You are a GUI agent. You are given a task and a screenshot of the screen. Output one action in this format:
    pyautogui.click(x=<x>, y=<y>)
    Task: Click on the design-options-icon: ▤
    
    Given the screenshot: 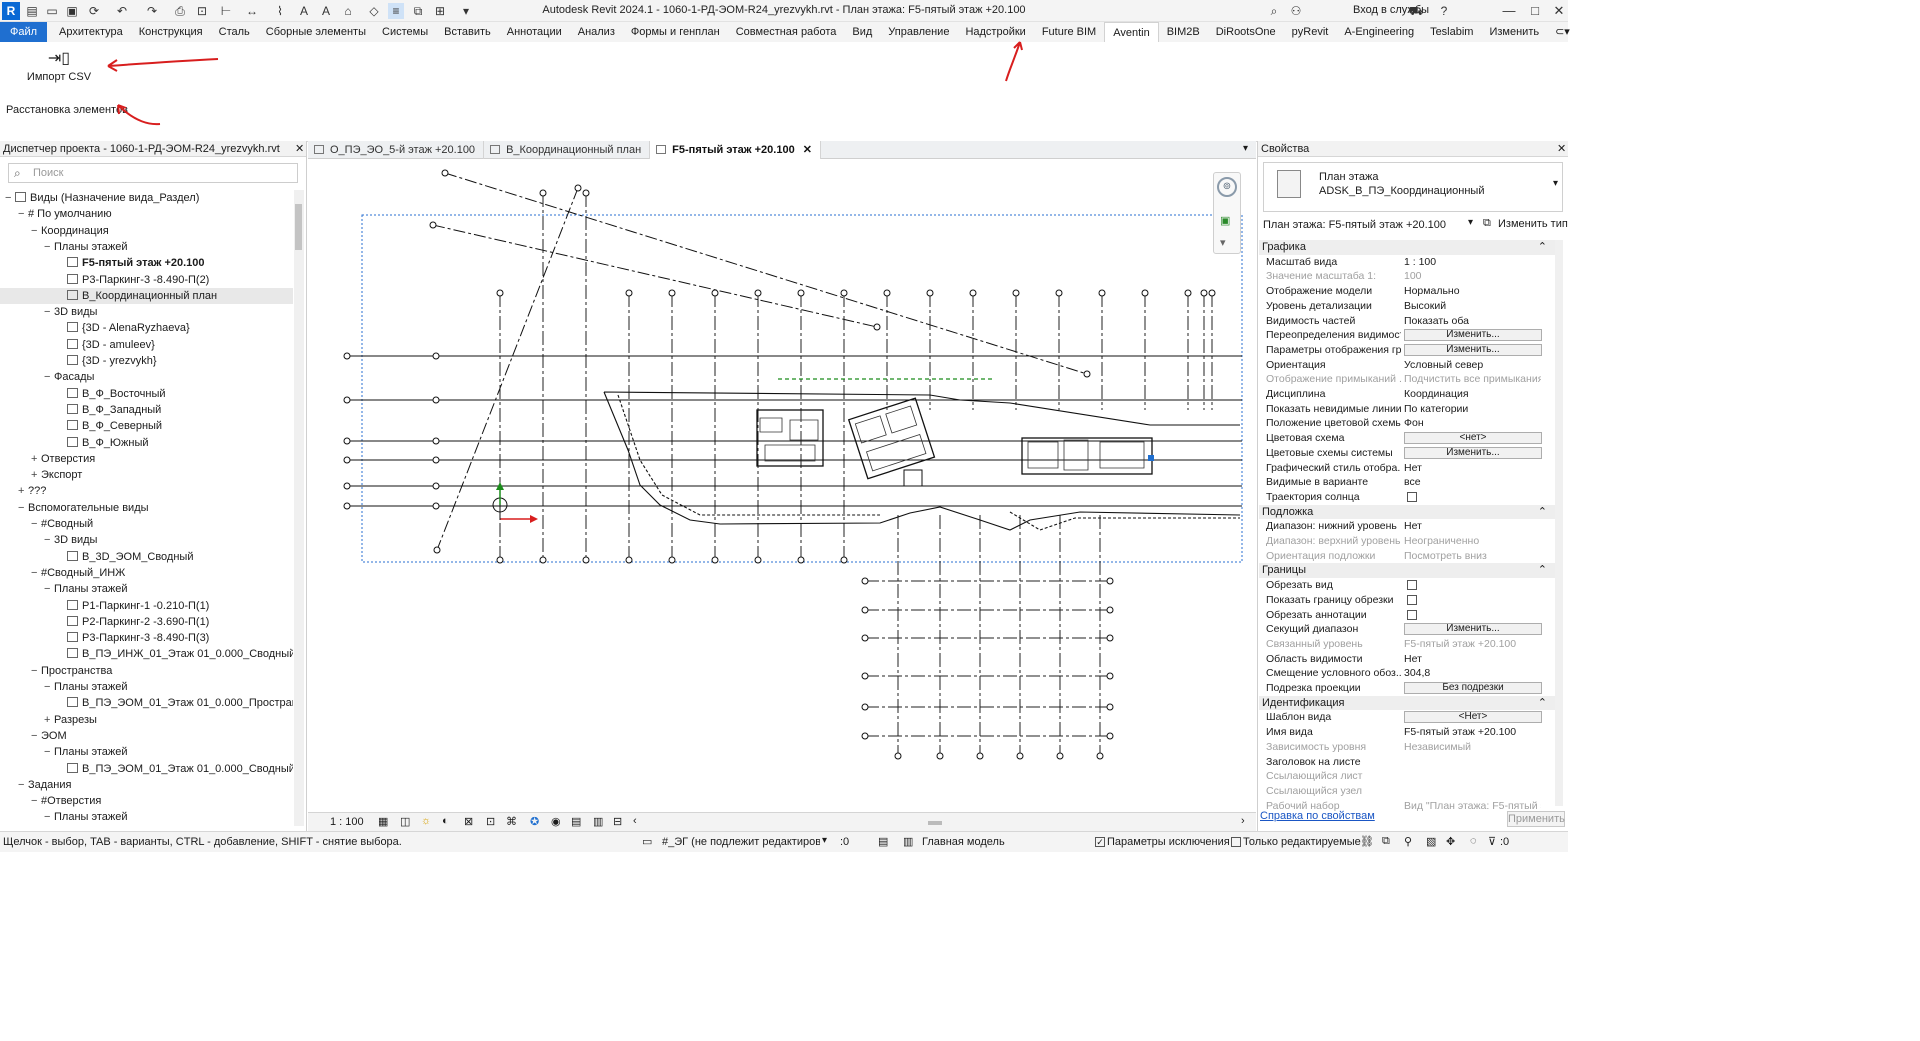 What is the action you would take?
    pyautogui.click(x=883, y=841)
    